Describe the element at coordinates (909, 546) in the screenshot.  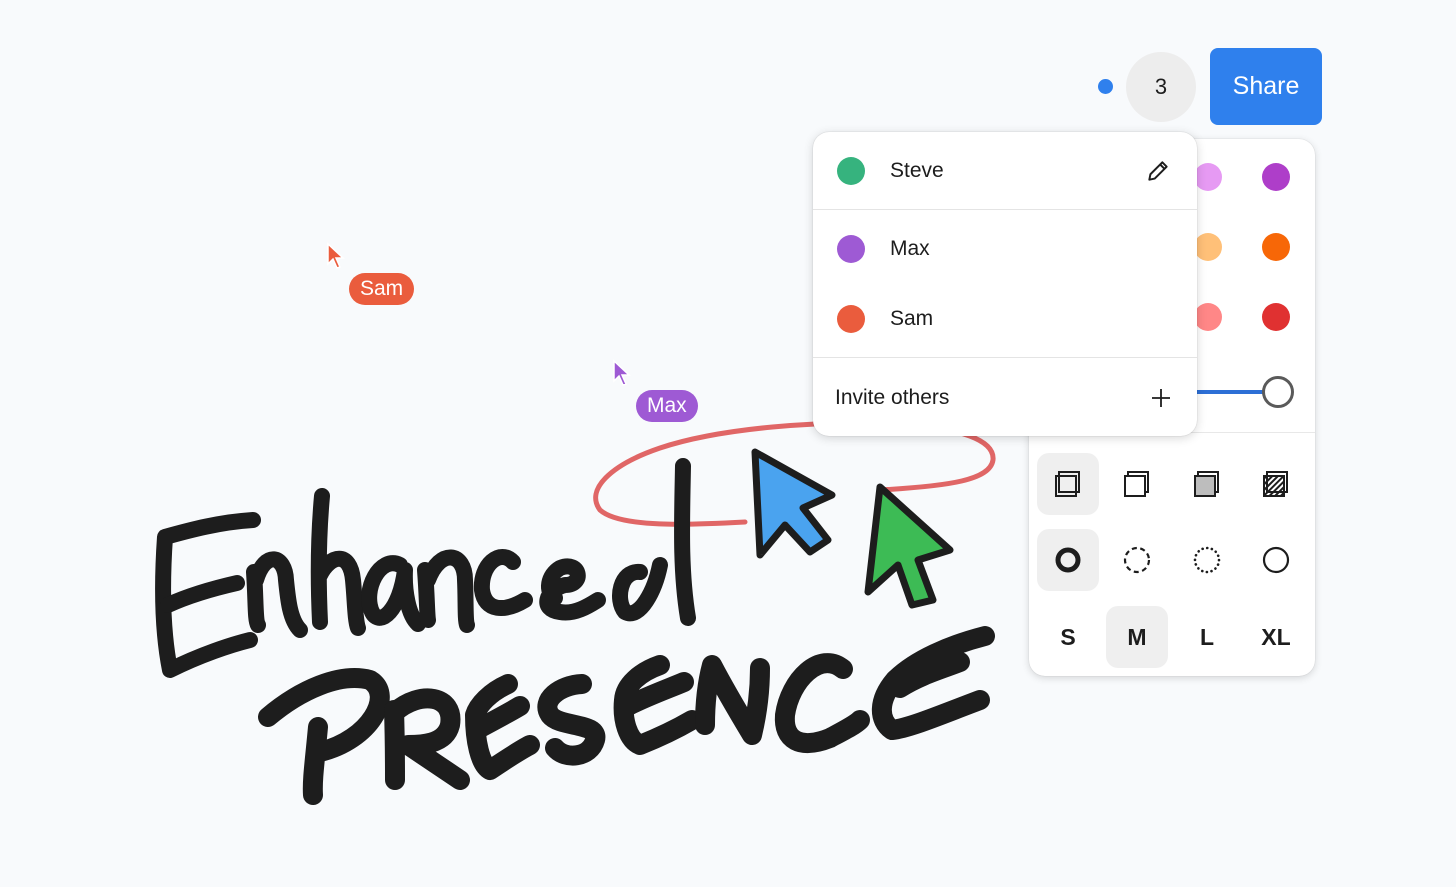
I see `drawn-green-cursor` at that location.